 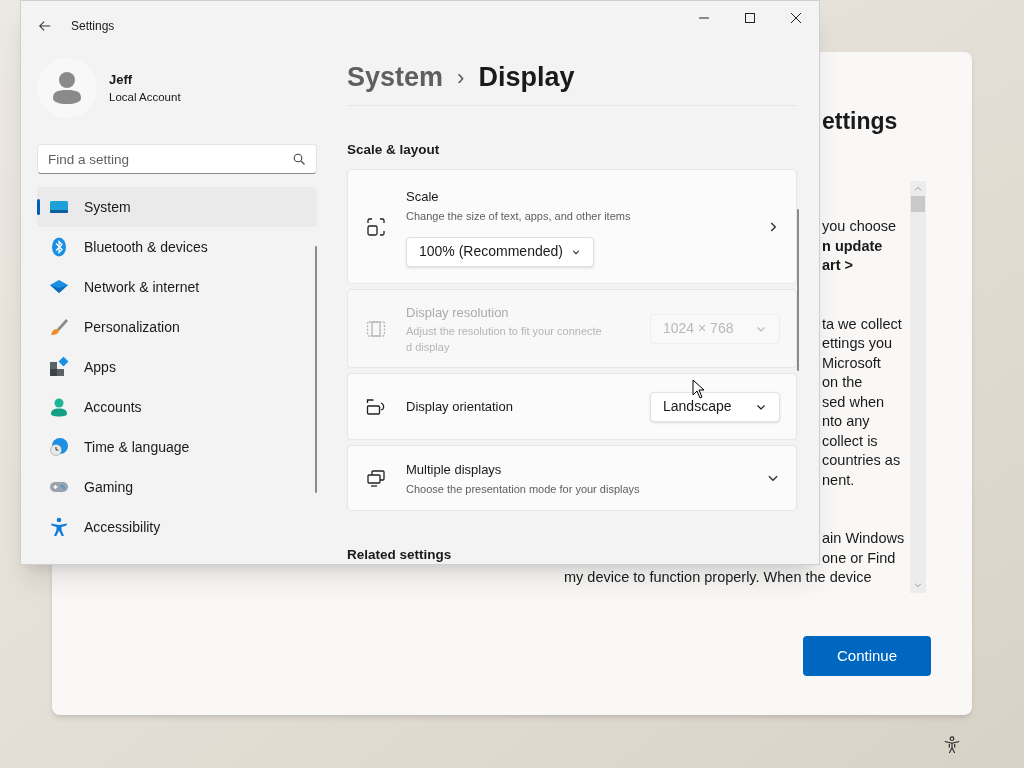 What do you see at coordinates (862, 324) in the screenshot?
I see `body-text: ta we collect` at bounding box center [862, 324].